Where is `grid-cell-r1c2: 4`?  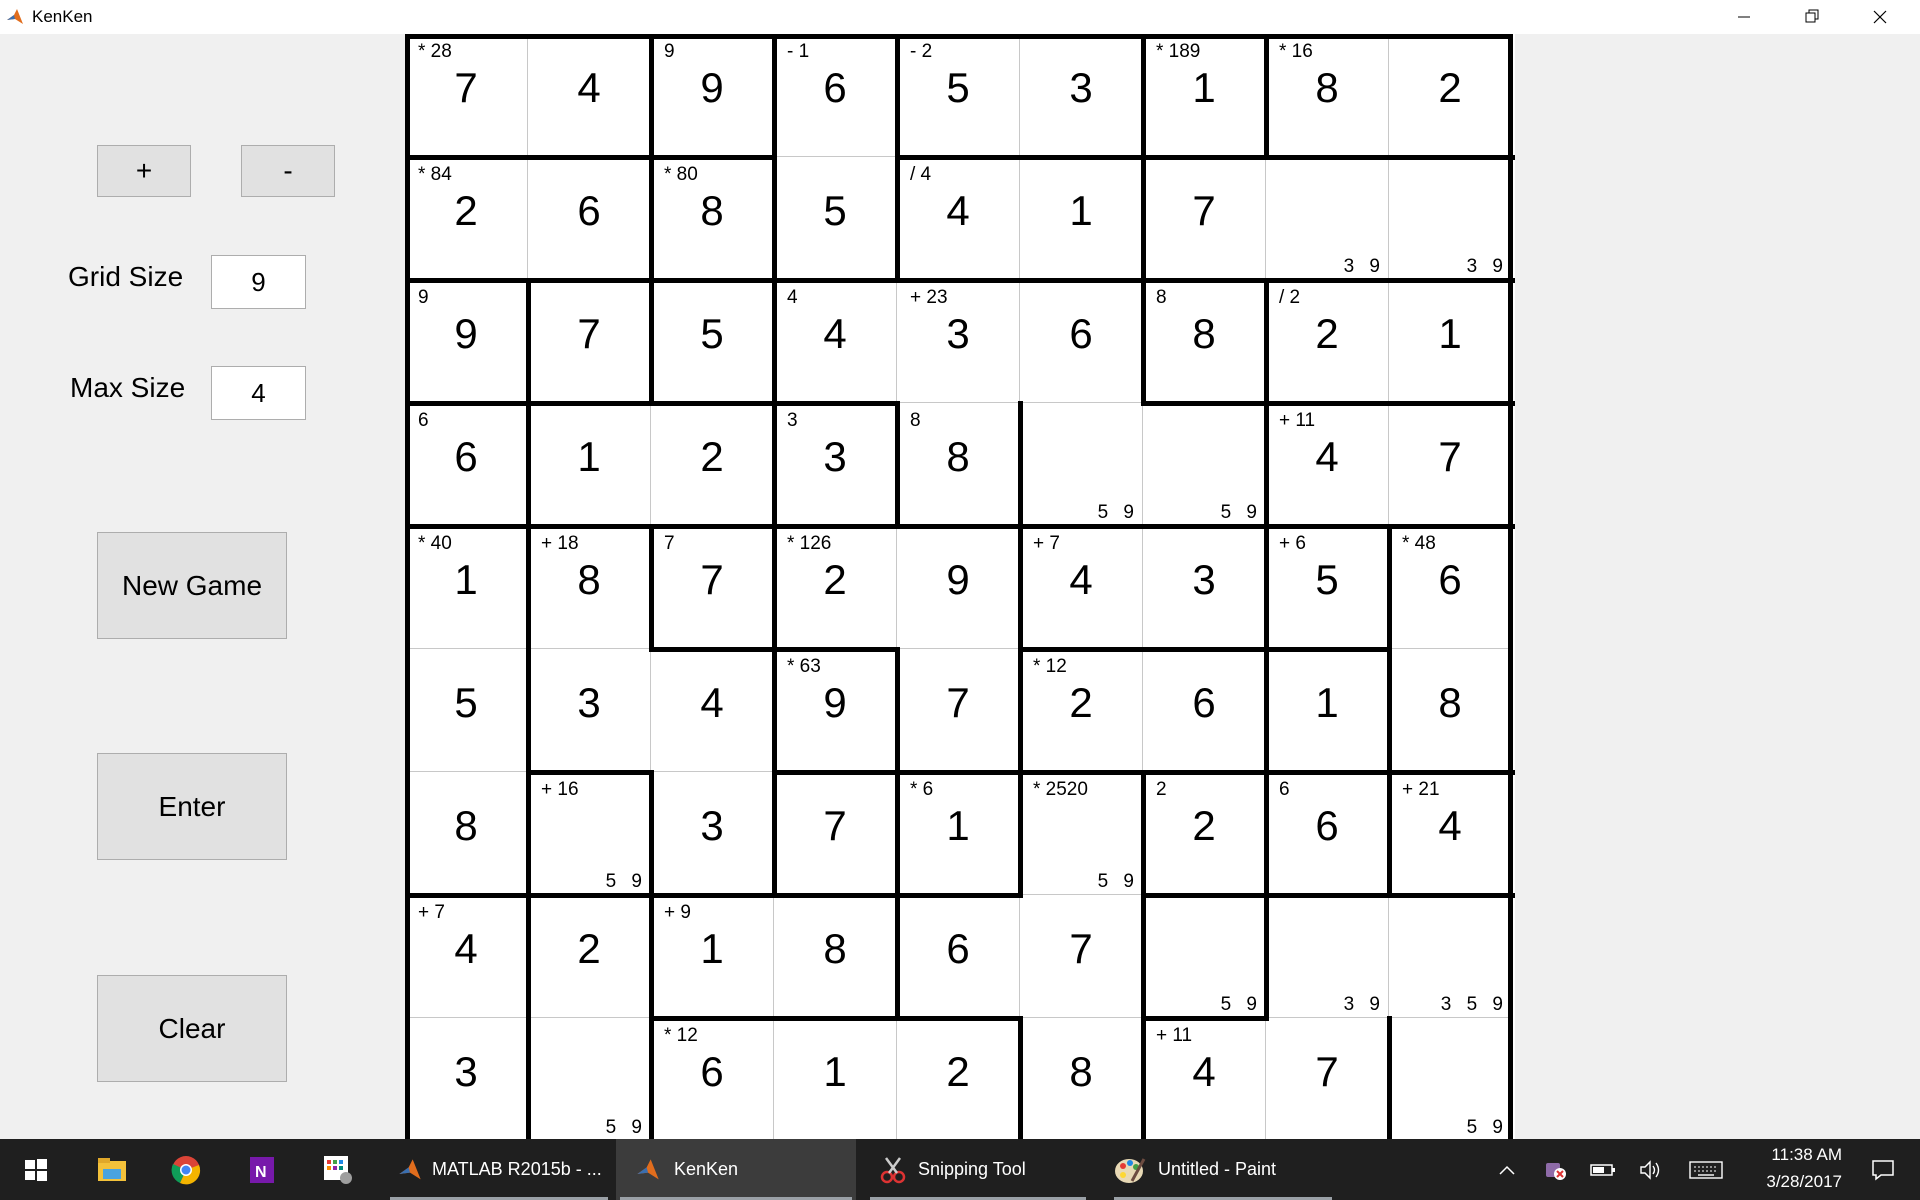 grid-cell-r1c2: 4 is located at coordinates (589, 95).